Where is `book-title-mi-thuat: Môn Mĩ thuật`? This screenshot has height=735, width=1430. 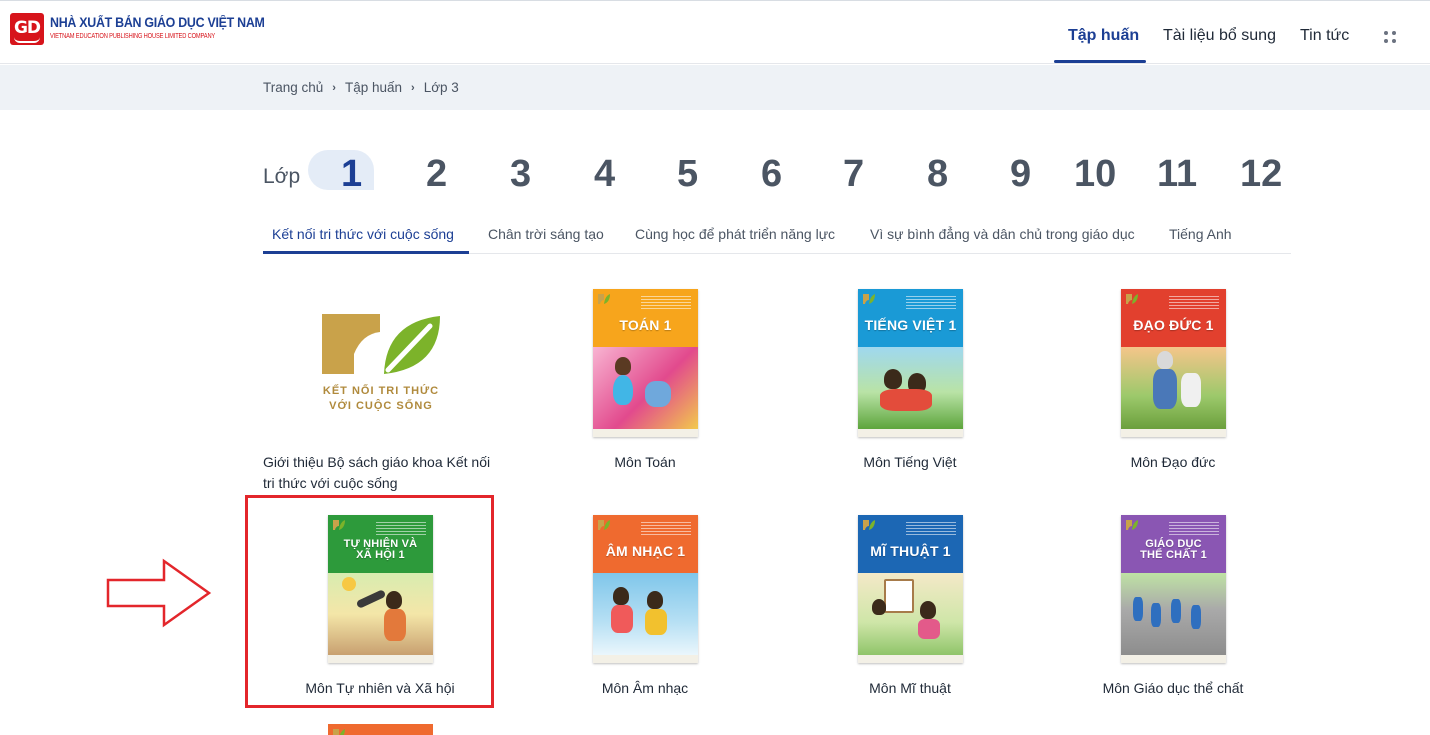
book-title-mi-thuat: Môn Mĩ thuật is located at coordinates (910, 688).